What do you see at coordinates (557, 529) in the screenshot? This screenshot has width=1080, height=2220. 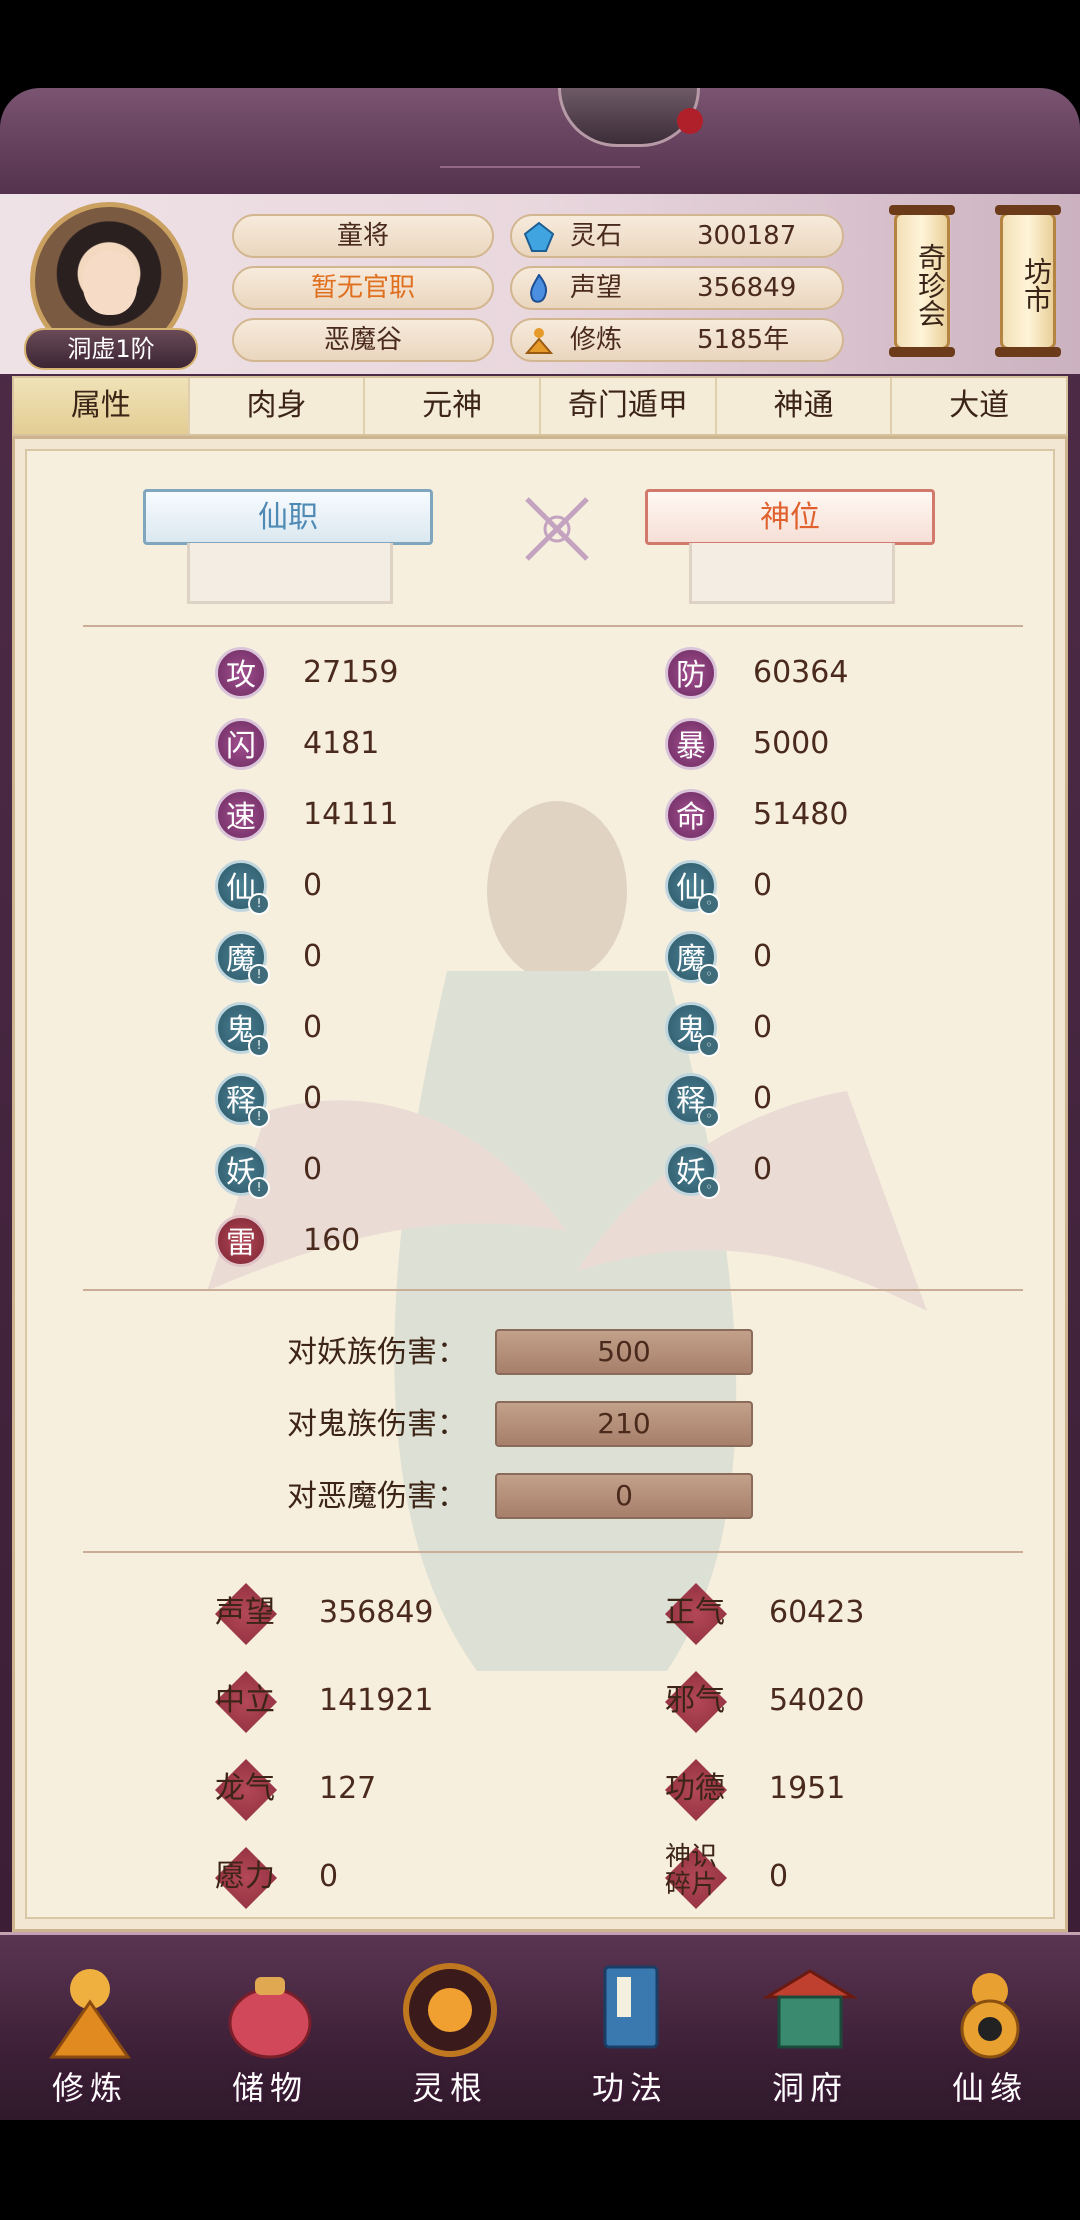 I see `crossed-swords-icon` at bounding box center [557, 529].